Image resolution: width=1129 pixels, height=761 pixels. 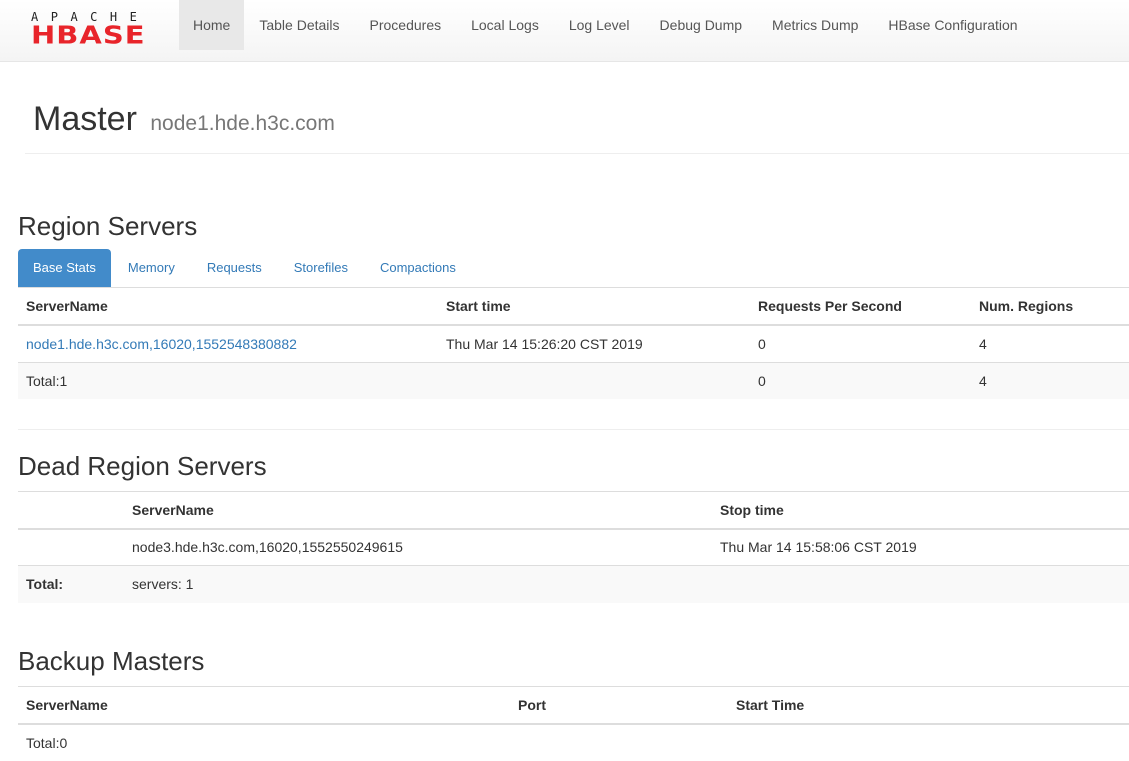 What do you see at coordinates (111, 661) in the screenshot?
I see `backup-masters-heading: Backup Masters` at bounding box center [111, 661].